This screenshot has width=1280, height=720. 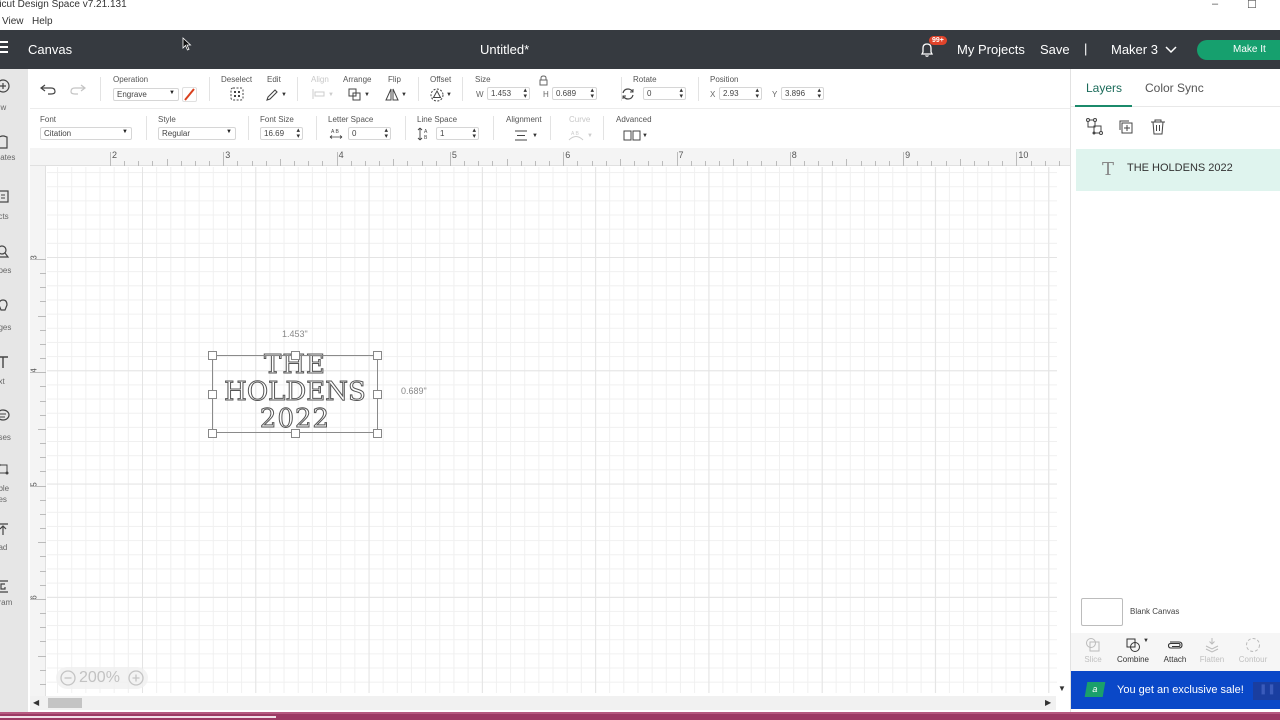 I want to click on menu-help: Help, so click(x=42, y=21).